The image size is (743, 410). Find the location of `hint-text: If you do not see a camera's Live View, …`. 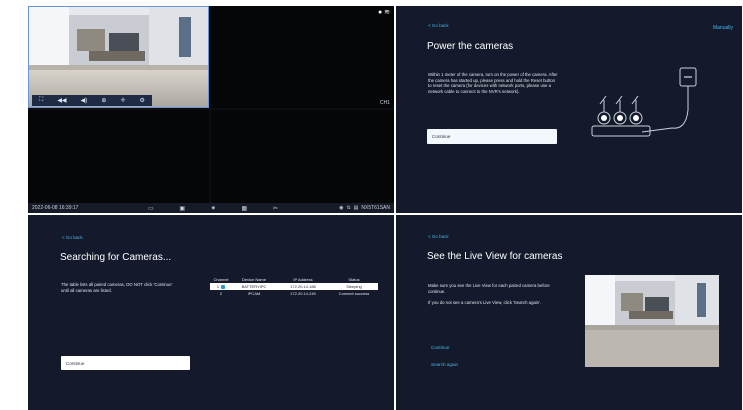

hint-text: If you do not see a camera's Live View, … is located at coordinates (485, 302).